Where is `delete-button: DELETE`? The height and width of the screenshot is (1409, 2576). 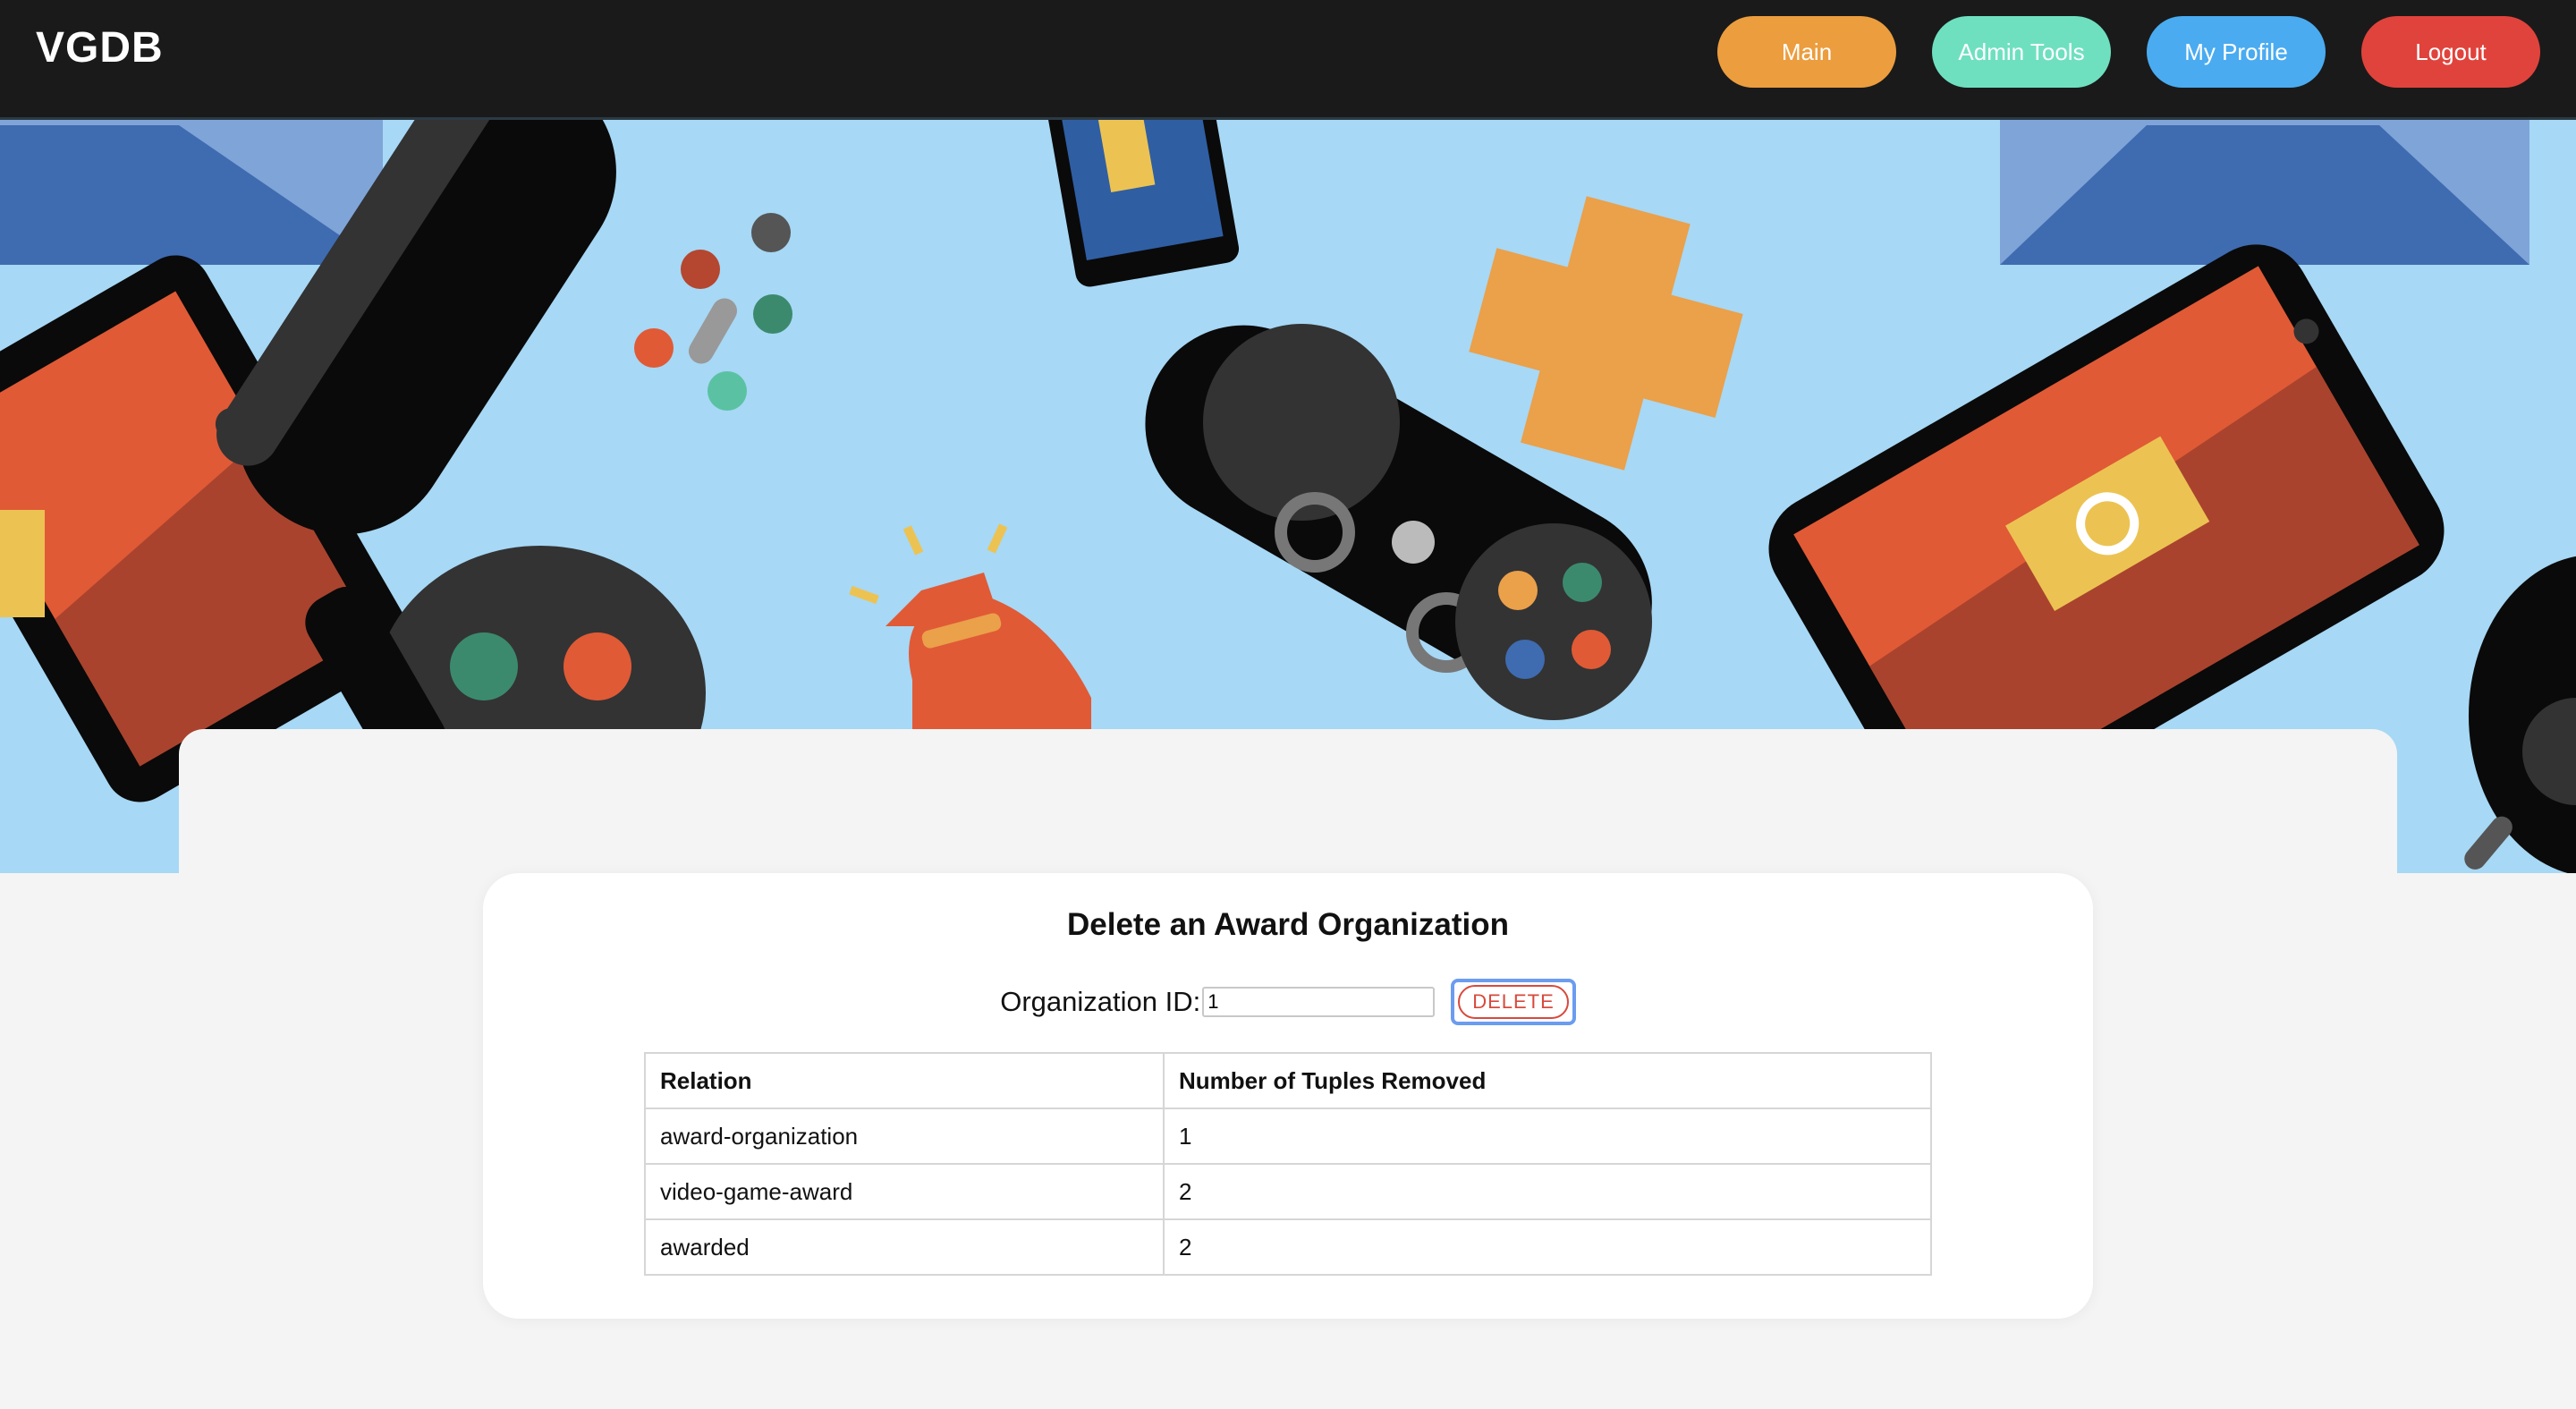 delete-button: DELETE is located at coordinates (1513, 1002).